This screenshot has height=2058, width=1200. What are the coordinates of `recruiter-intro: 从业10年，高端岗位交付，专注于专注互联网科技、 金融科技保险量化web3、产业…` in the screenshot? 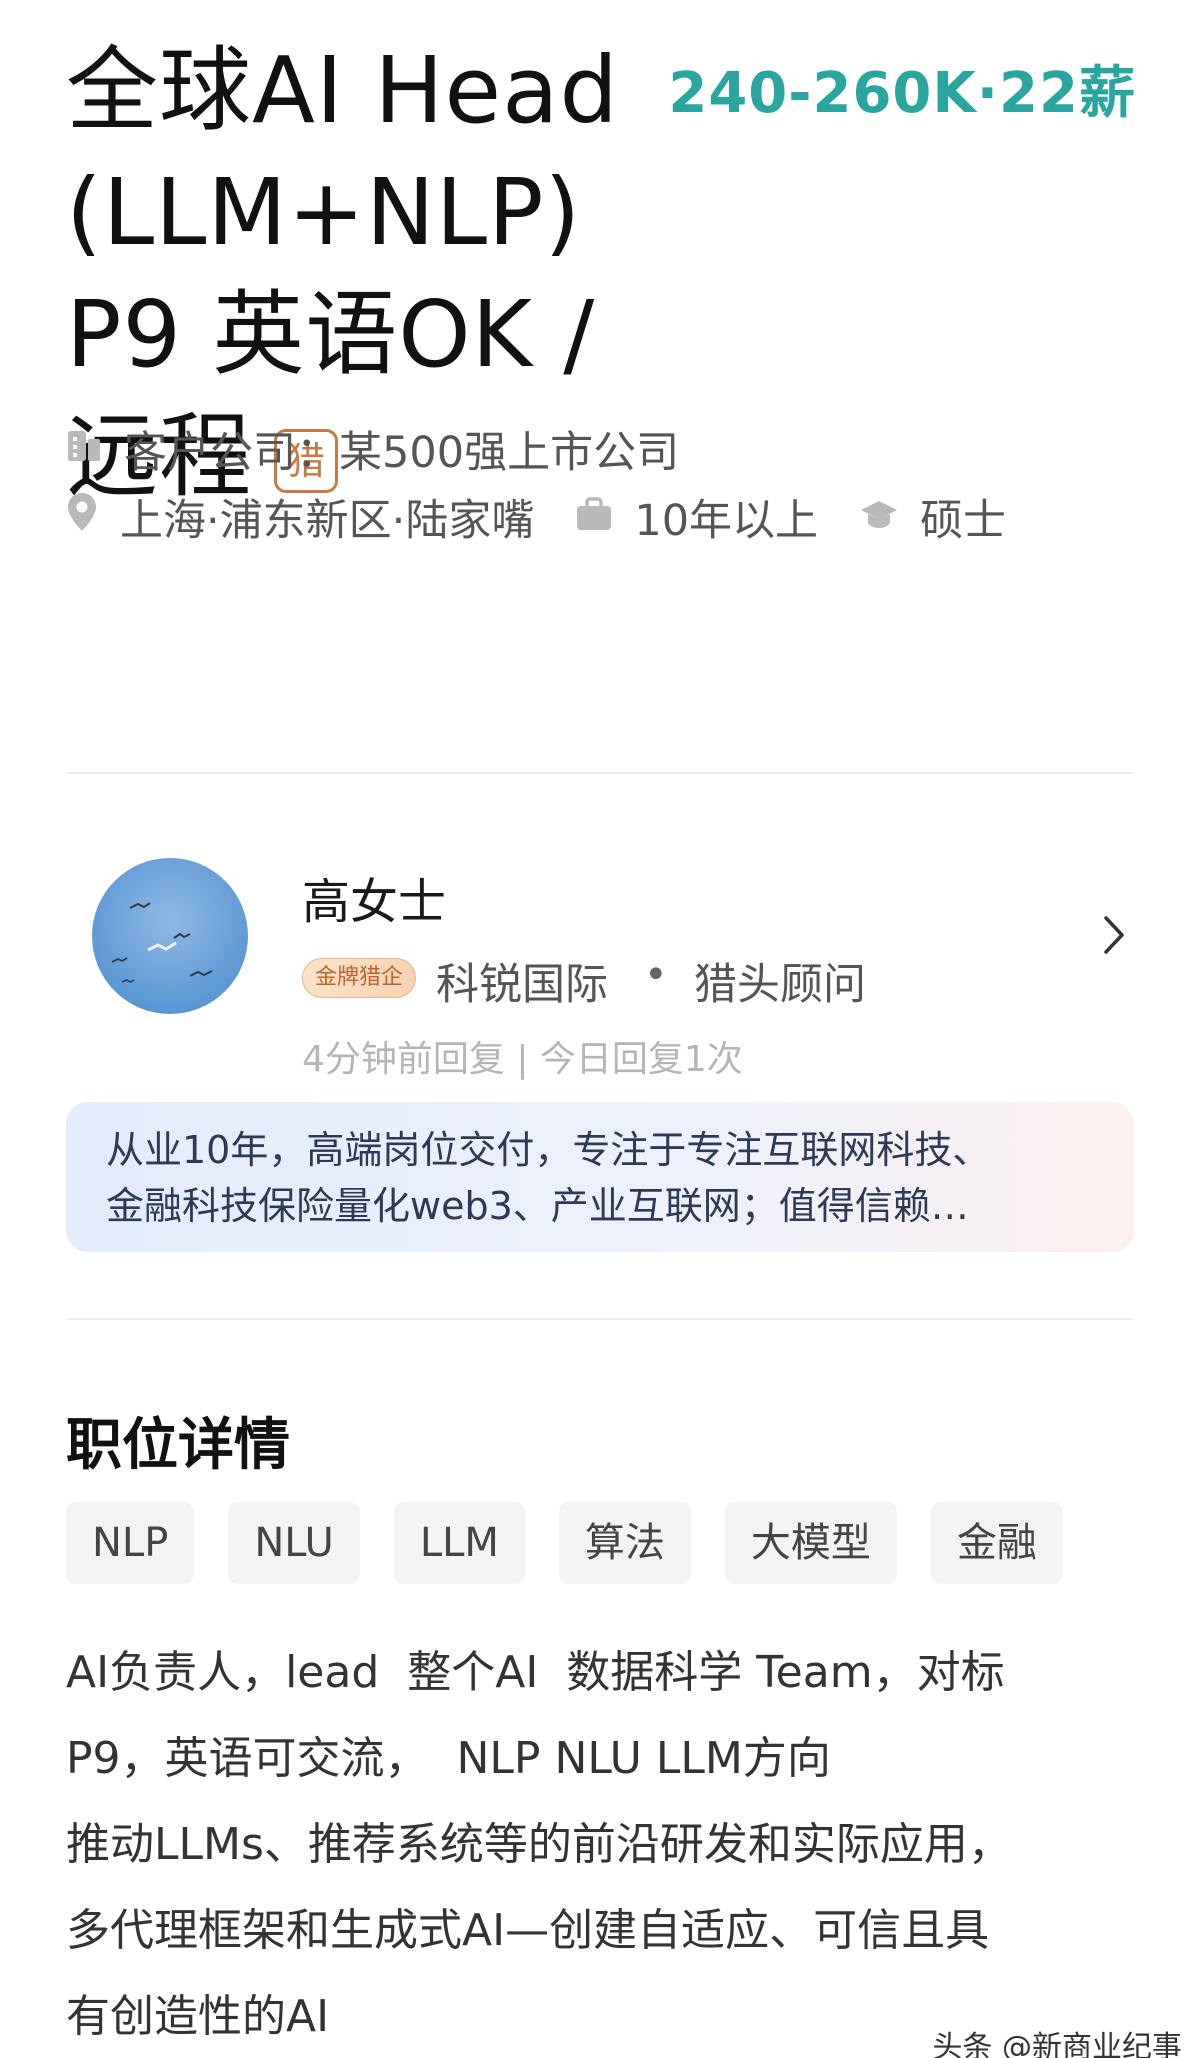 It's located at (600, 1177).